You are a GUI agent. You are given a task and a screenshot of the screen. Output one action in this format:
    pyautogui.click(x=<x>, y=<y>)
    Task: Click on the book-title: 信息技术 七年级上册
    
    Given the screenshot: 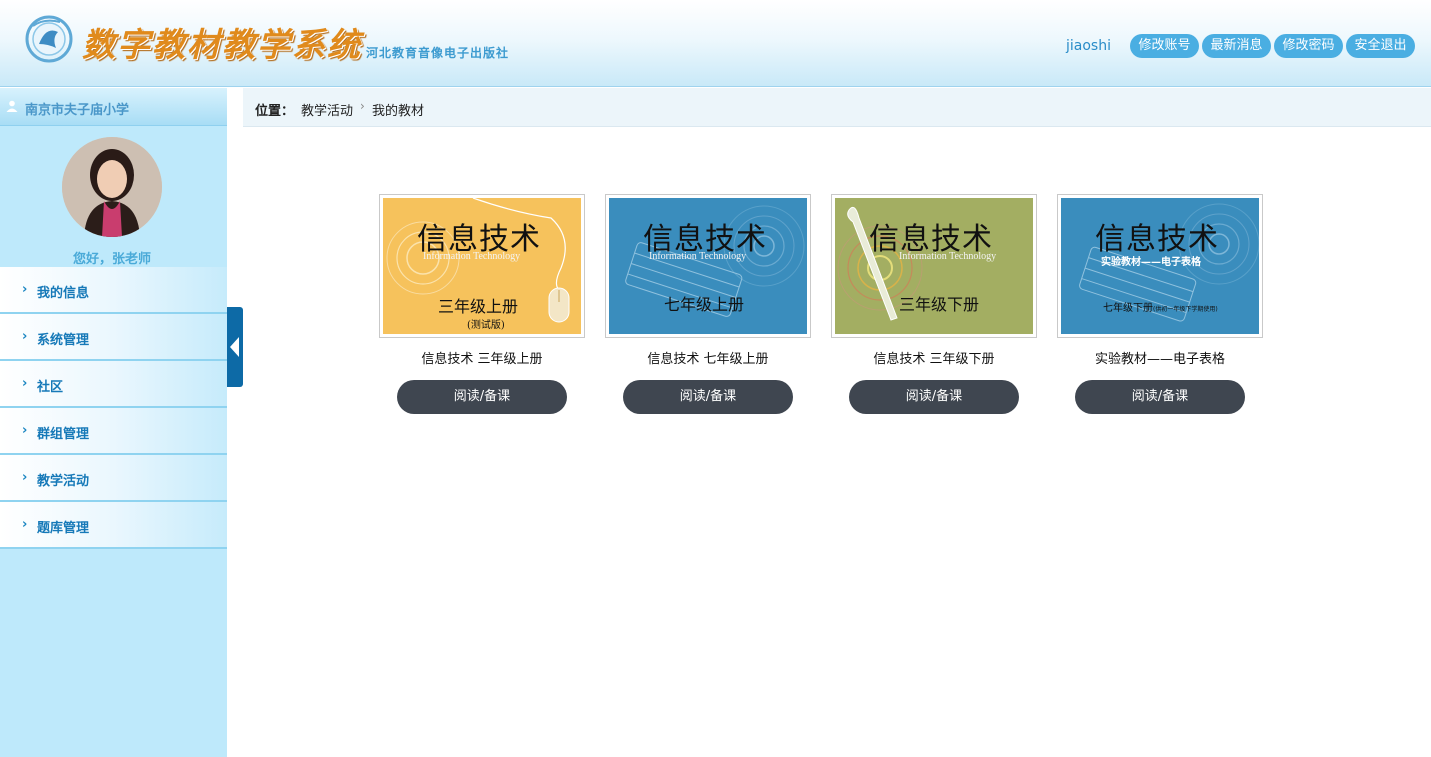 What is the action you would take?
    pyautogui.click(x=708, y=359)
    